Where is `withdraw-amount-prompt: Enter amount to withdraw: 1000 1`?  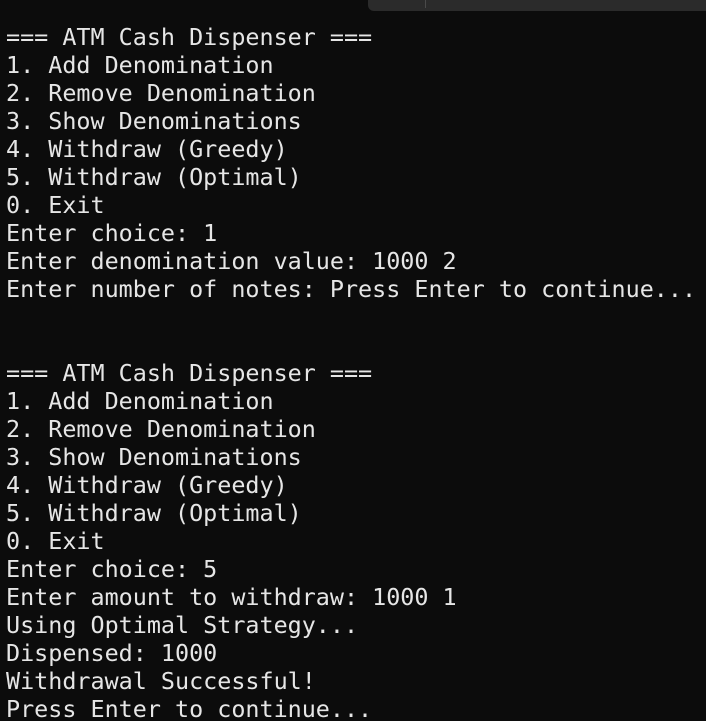
withdraw-amount-prompt: Enter amount to withdraw: 1000 1 is located at coordinates (231, 597).